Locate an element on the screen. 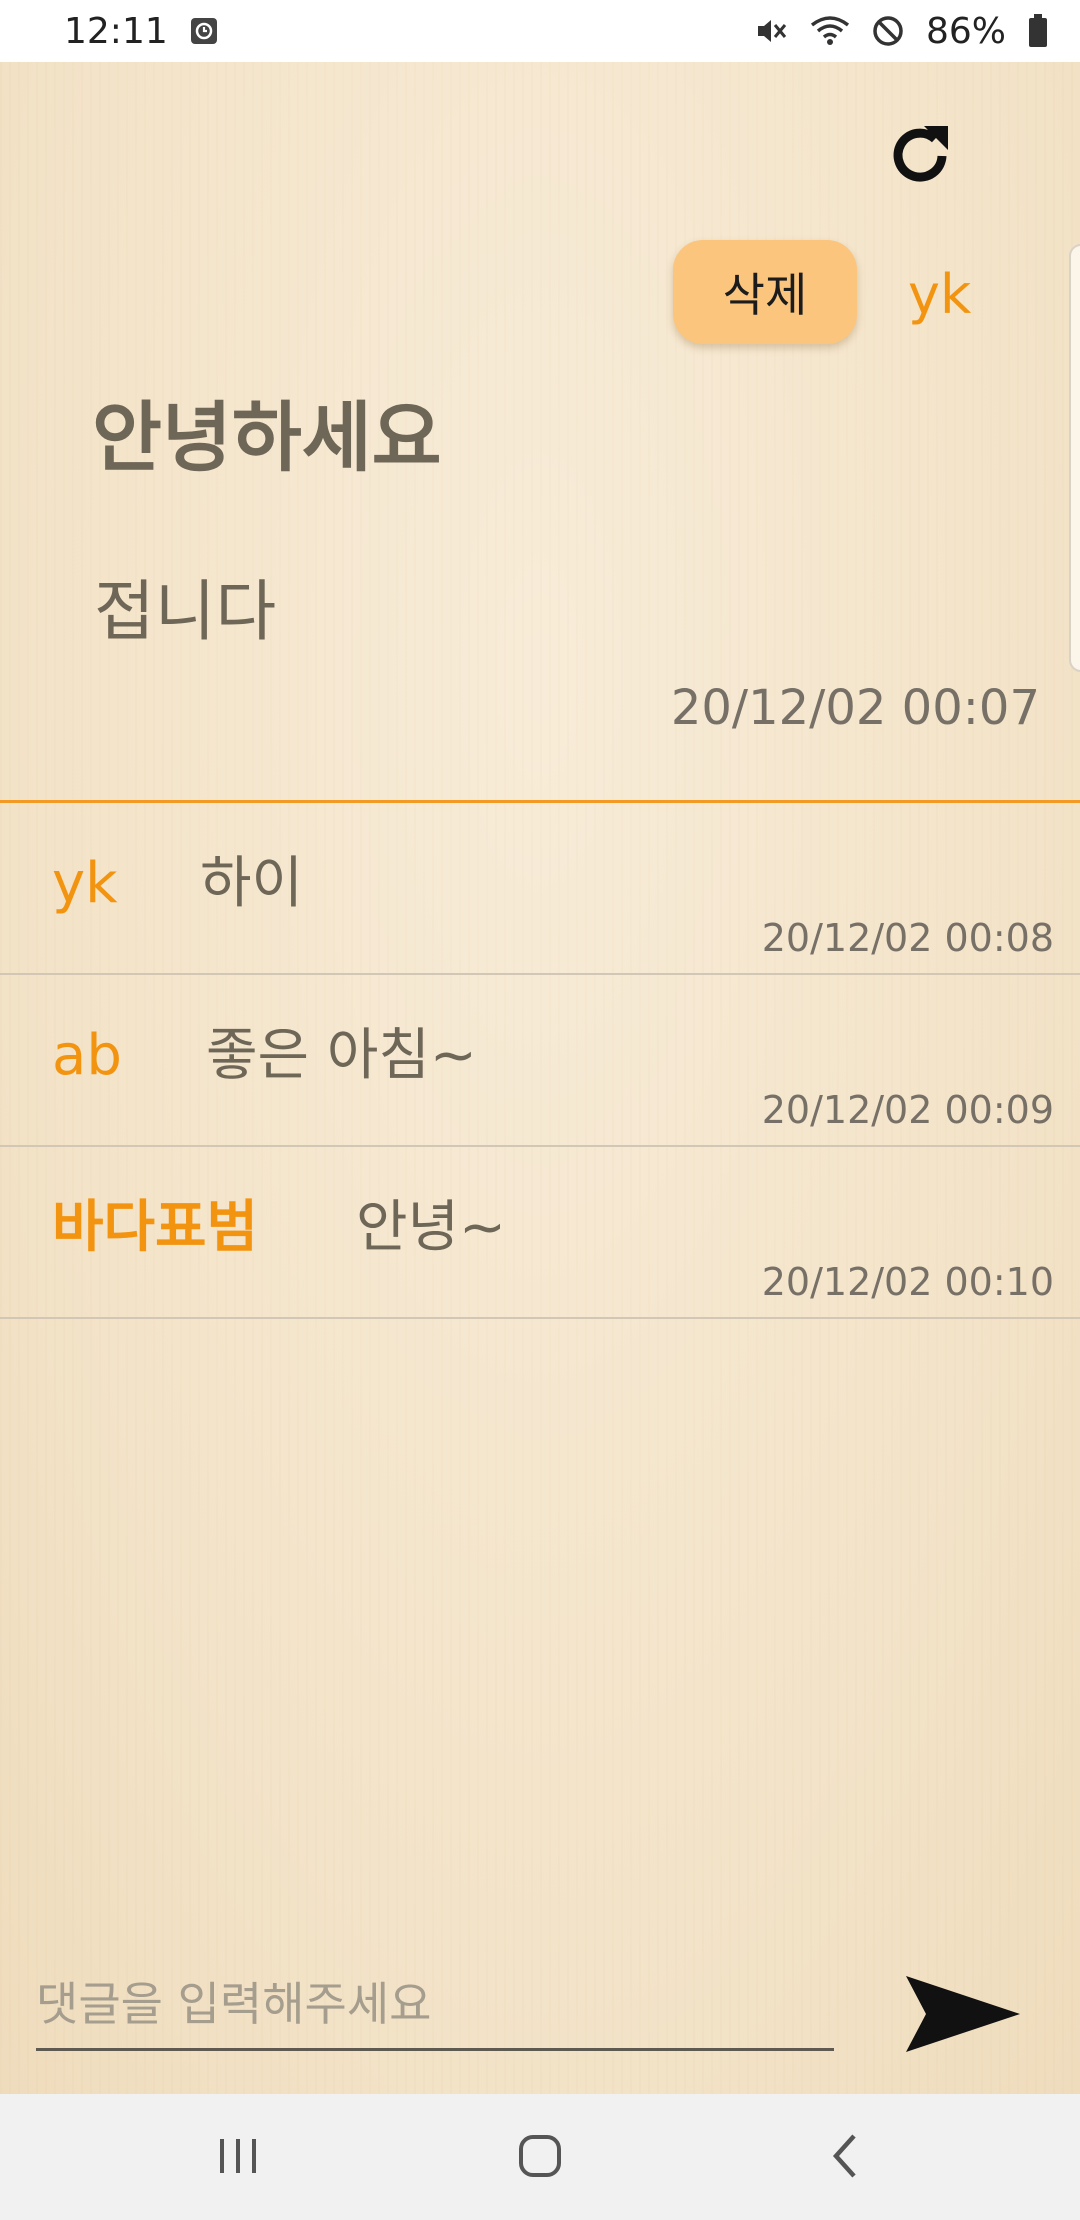 The image size is (1080, 2220). status-bar: 12:11 86% is located at coordinates (540, 31).